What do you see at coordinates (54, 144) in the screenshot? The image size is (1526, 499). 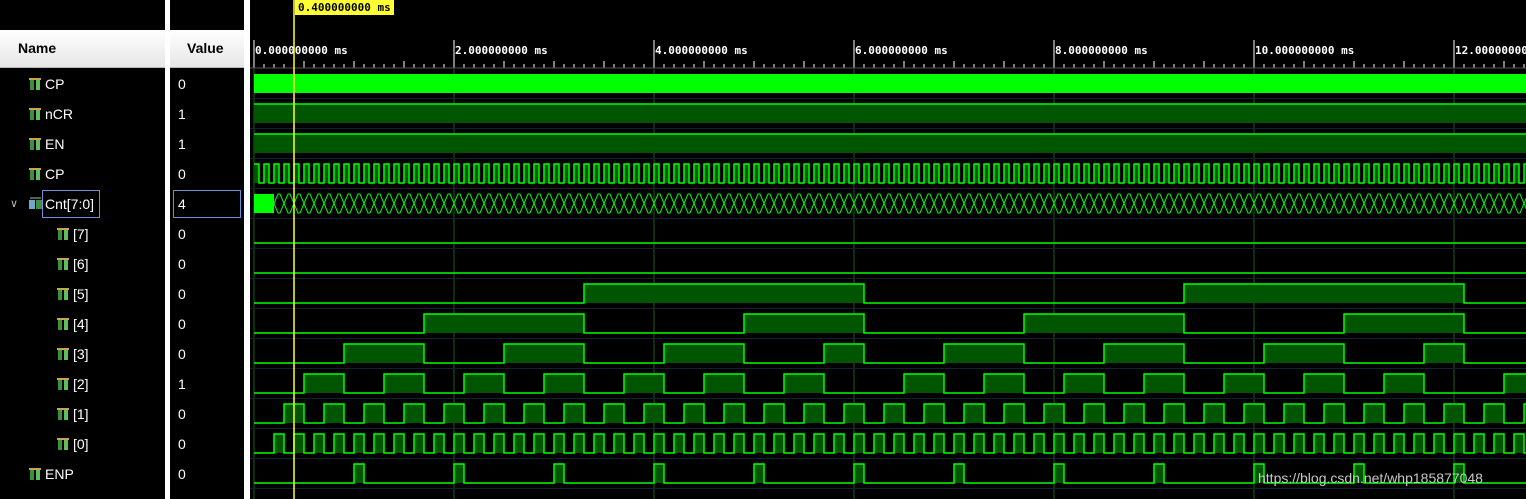 I see `signal-name: EN` at bounding box center [54, 144].